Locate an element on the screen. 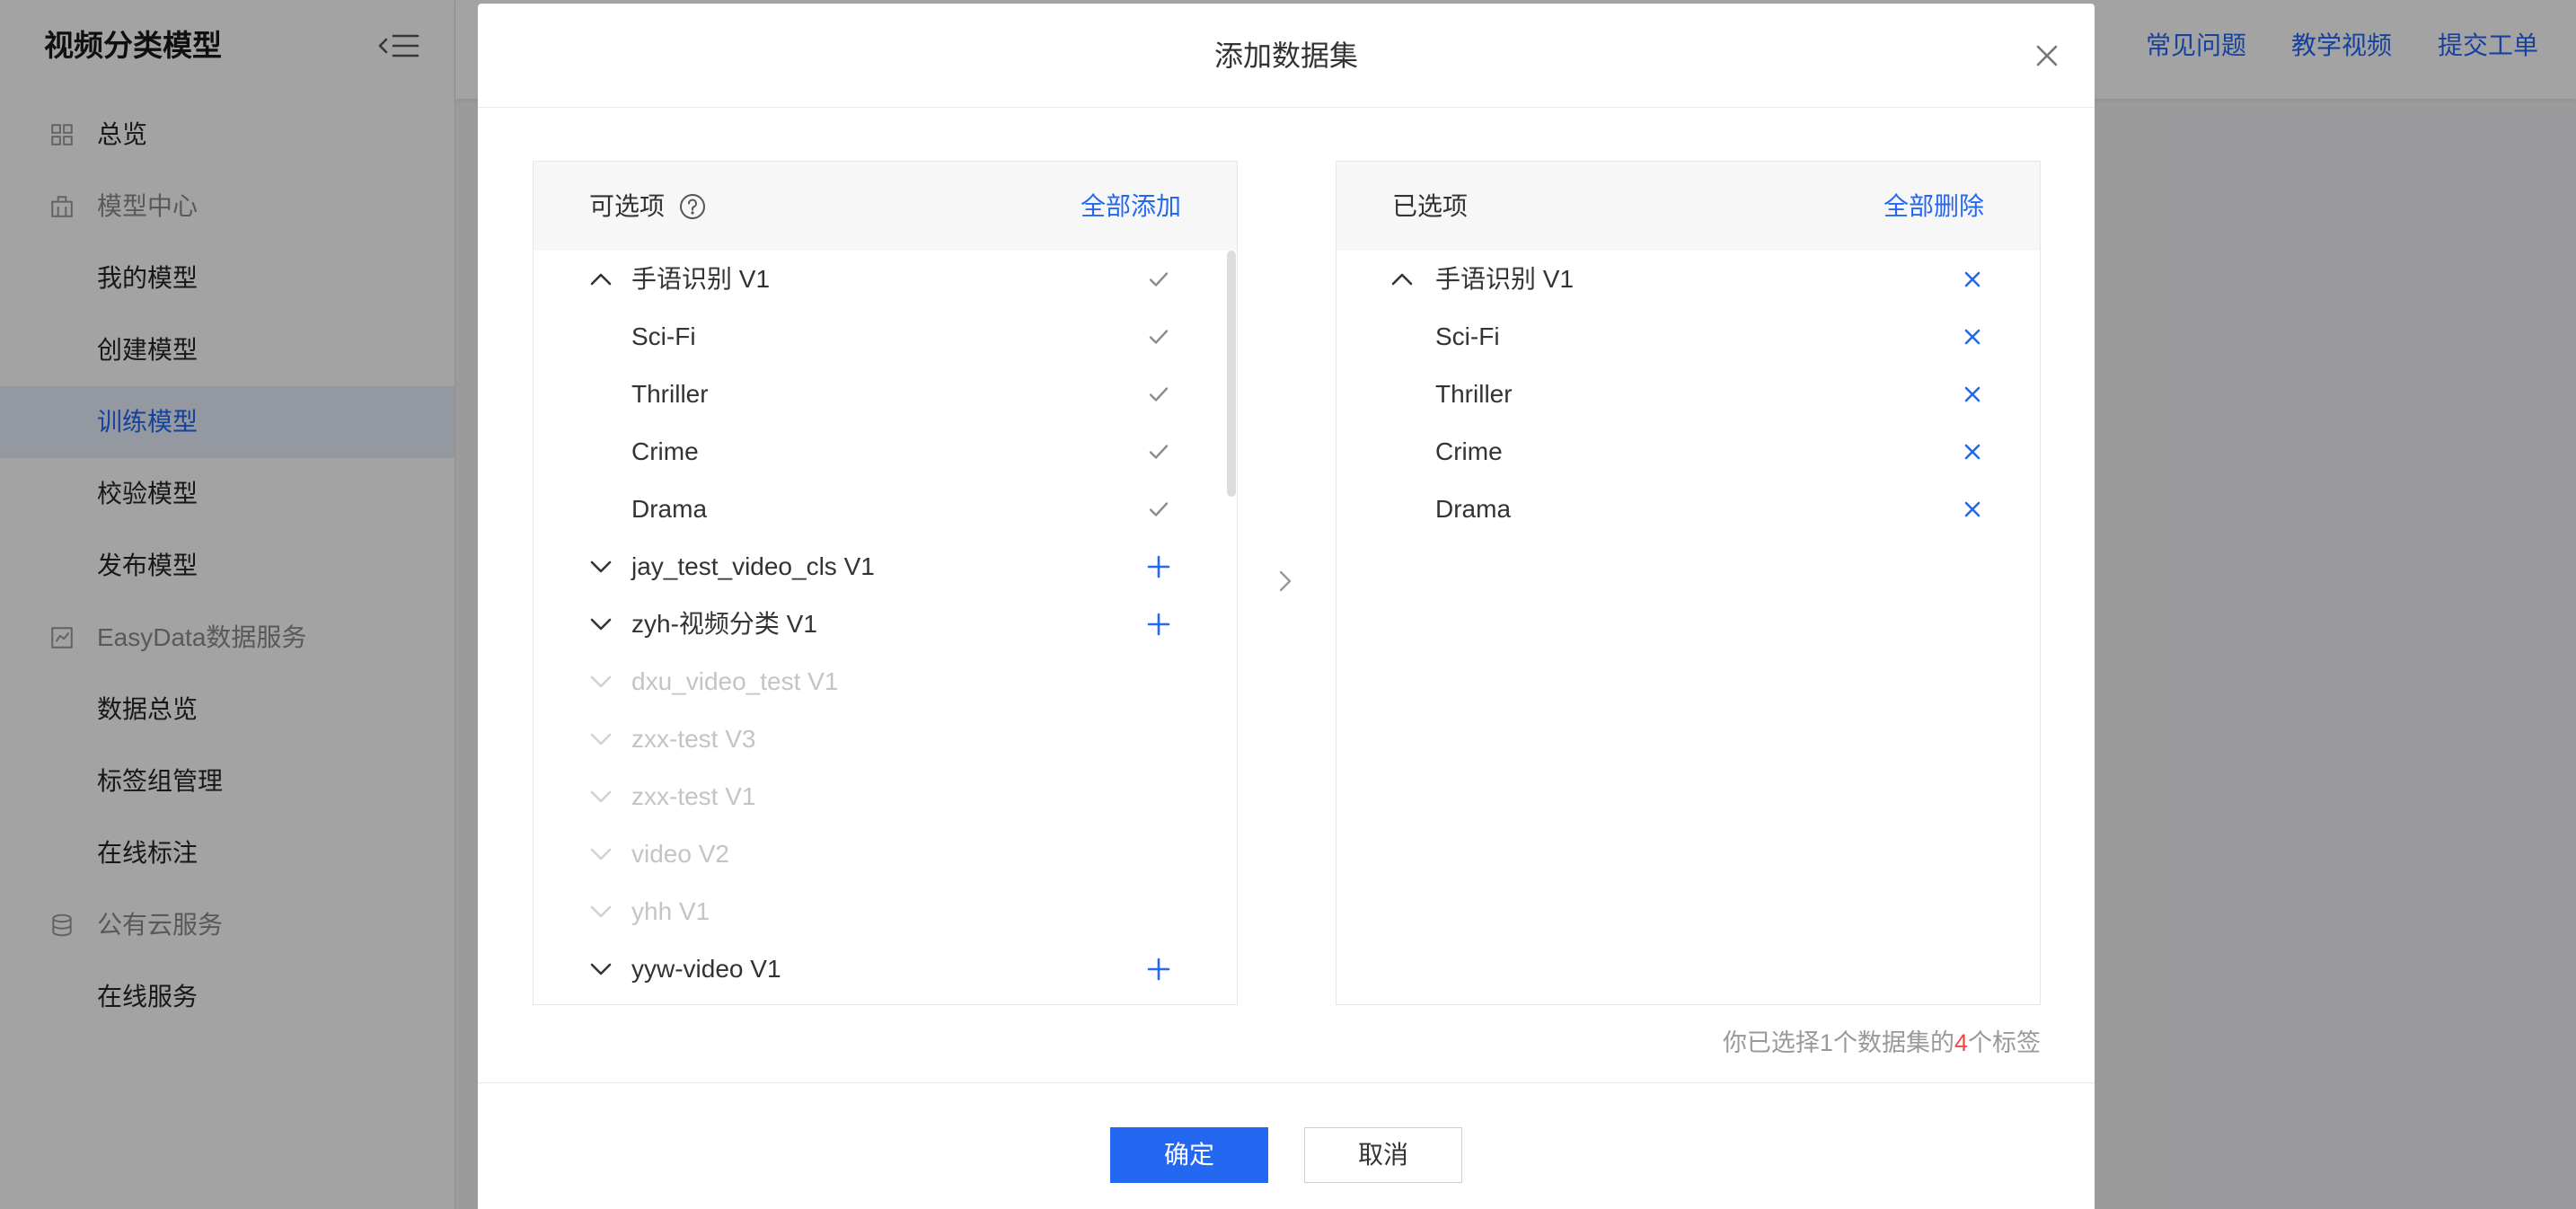 The width and height of the screenshot is (2576, 1209). dataset-label: zxx-test V1 is located at coordinates (693, 796).